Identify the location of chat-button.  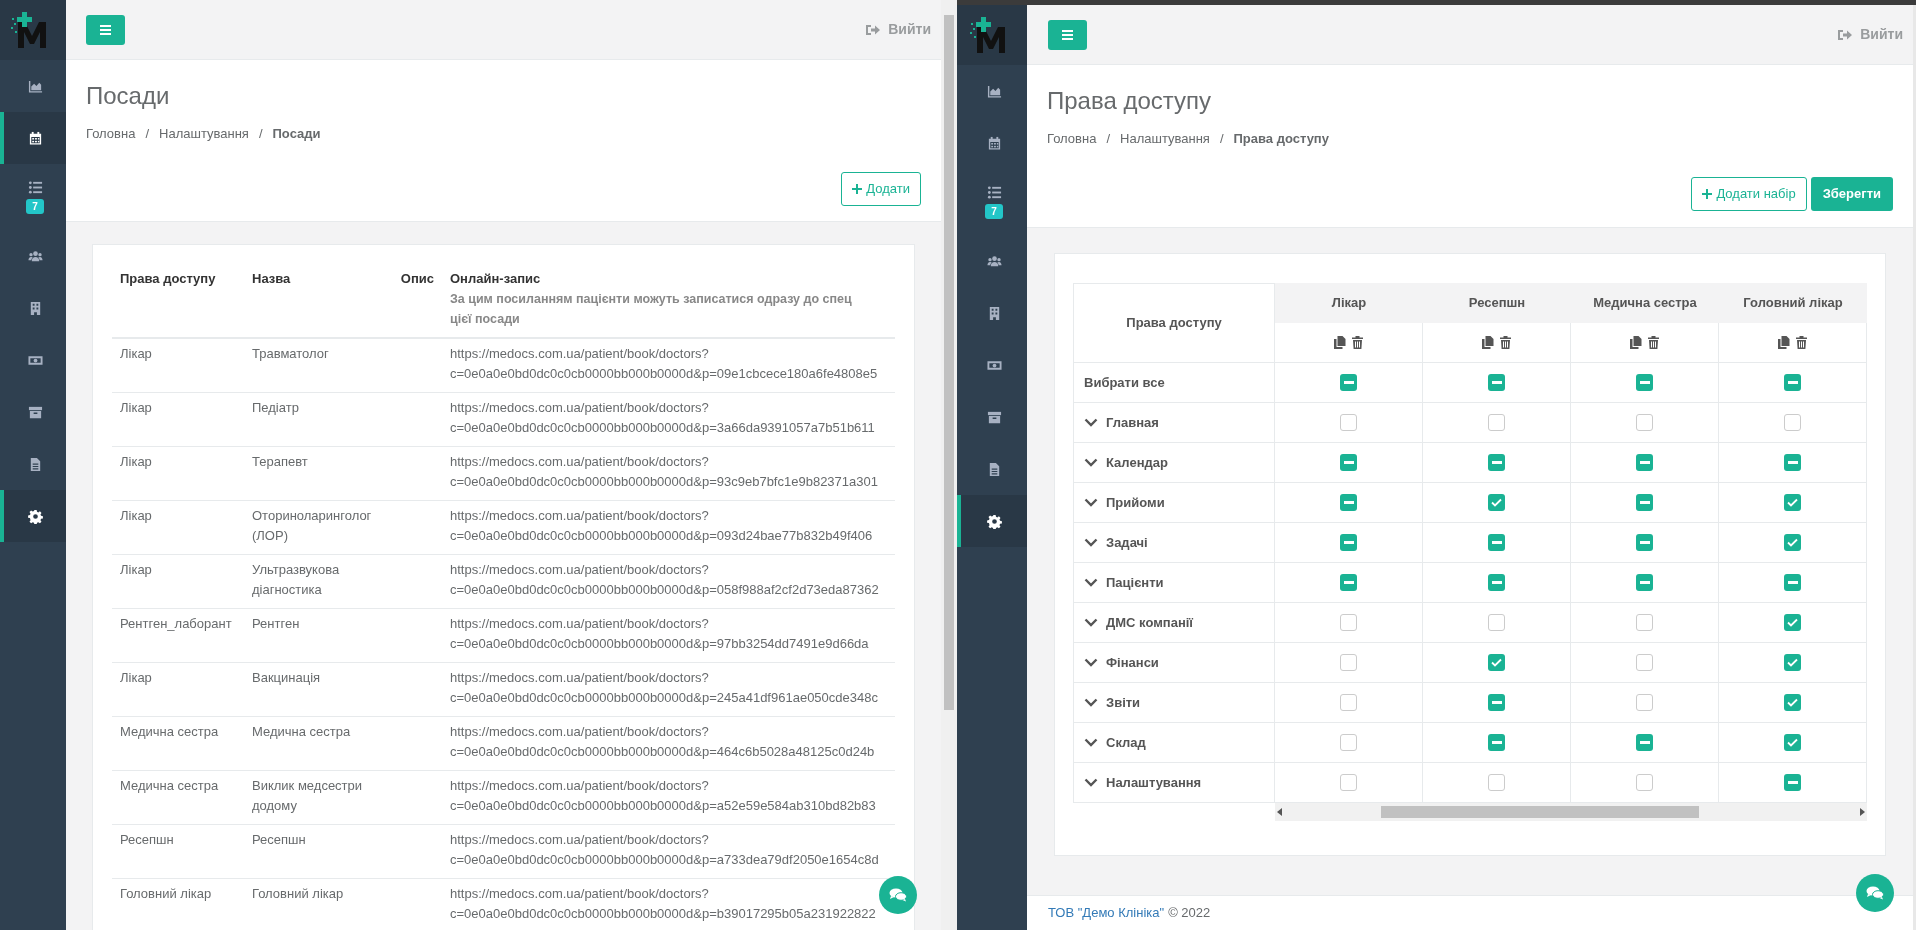
(1875, 893).